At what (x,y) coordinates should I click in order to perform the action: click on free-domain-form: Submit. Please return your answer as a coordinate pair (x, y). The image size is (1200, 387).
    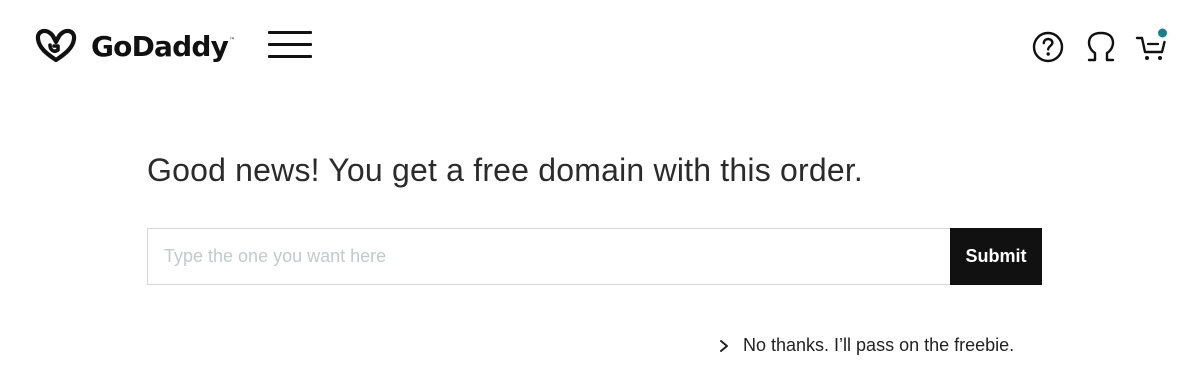
    Looking at the image, I should click on (594, 256).